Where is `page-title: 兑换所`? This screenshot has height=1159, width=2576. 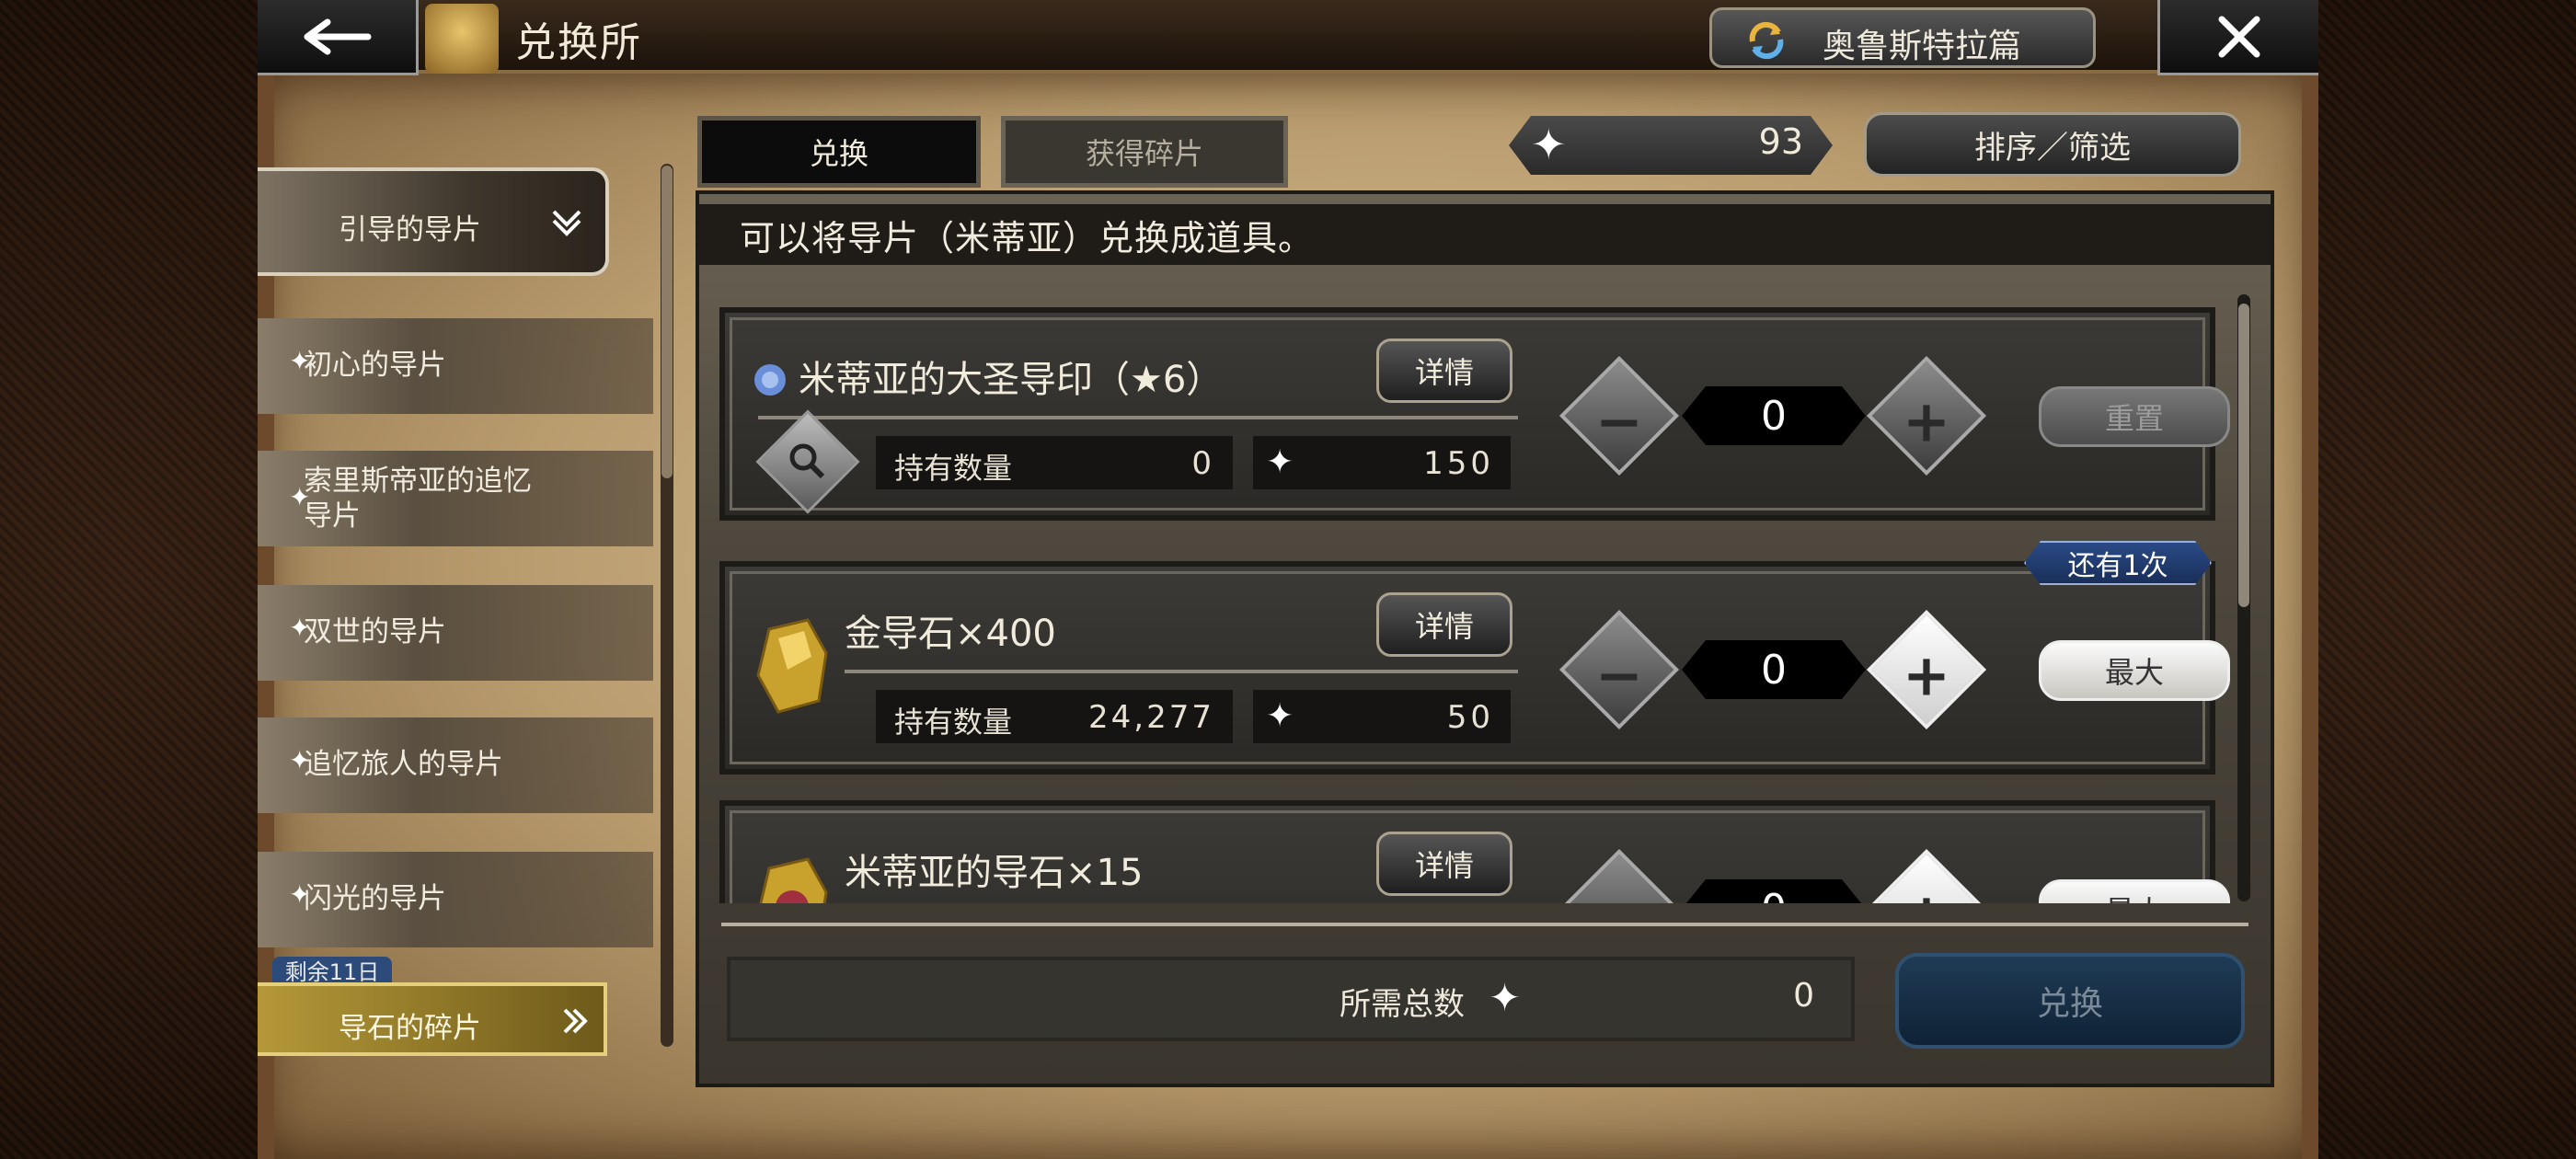 page-title: 兑换所 is located at coordinates (578, 42).